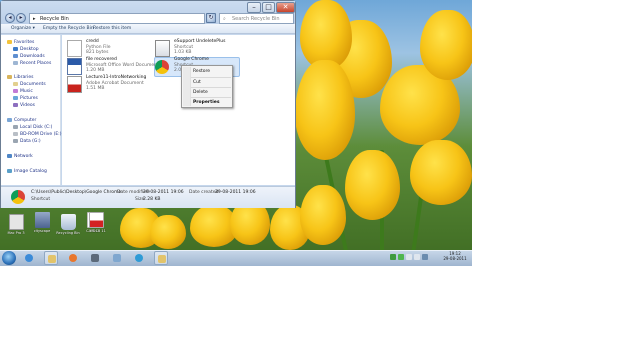  What do you see at coordinates (30, 141) in the screenshot?
I see `nav-label: Data (G:)` at bounding box center [30, 141].